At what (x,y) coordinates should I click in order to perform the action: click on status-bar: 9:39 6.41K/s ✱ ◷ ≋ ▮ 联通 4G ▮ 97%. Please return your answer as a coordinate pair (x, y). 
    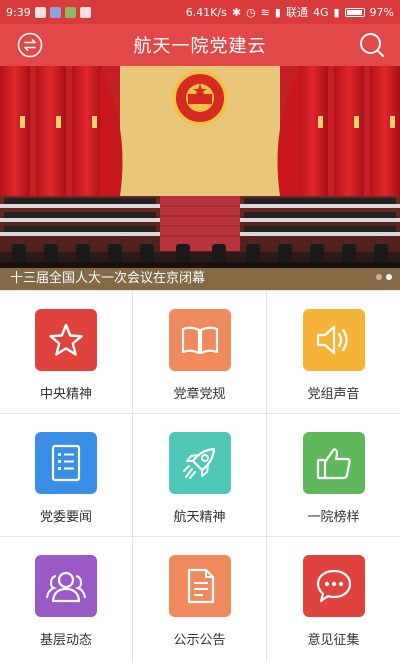
    Looking at the image, I should click on (200, 12).